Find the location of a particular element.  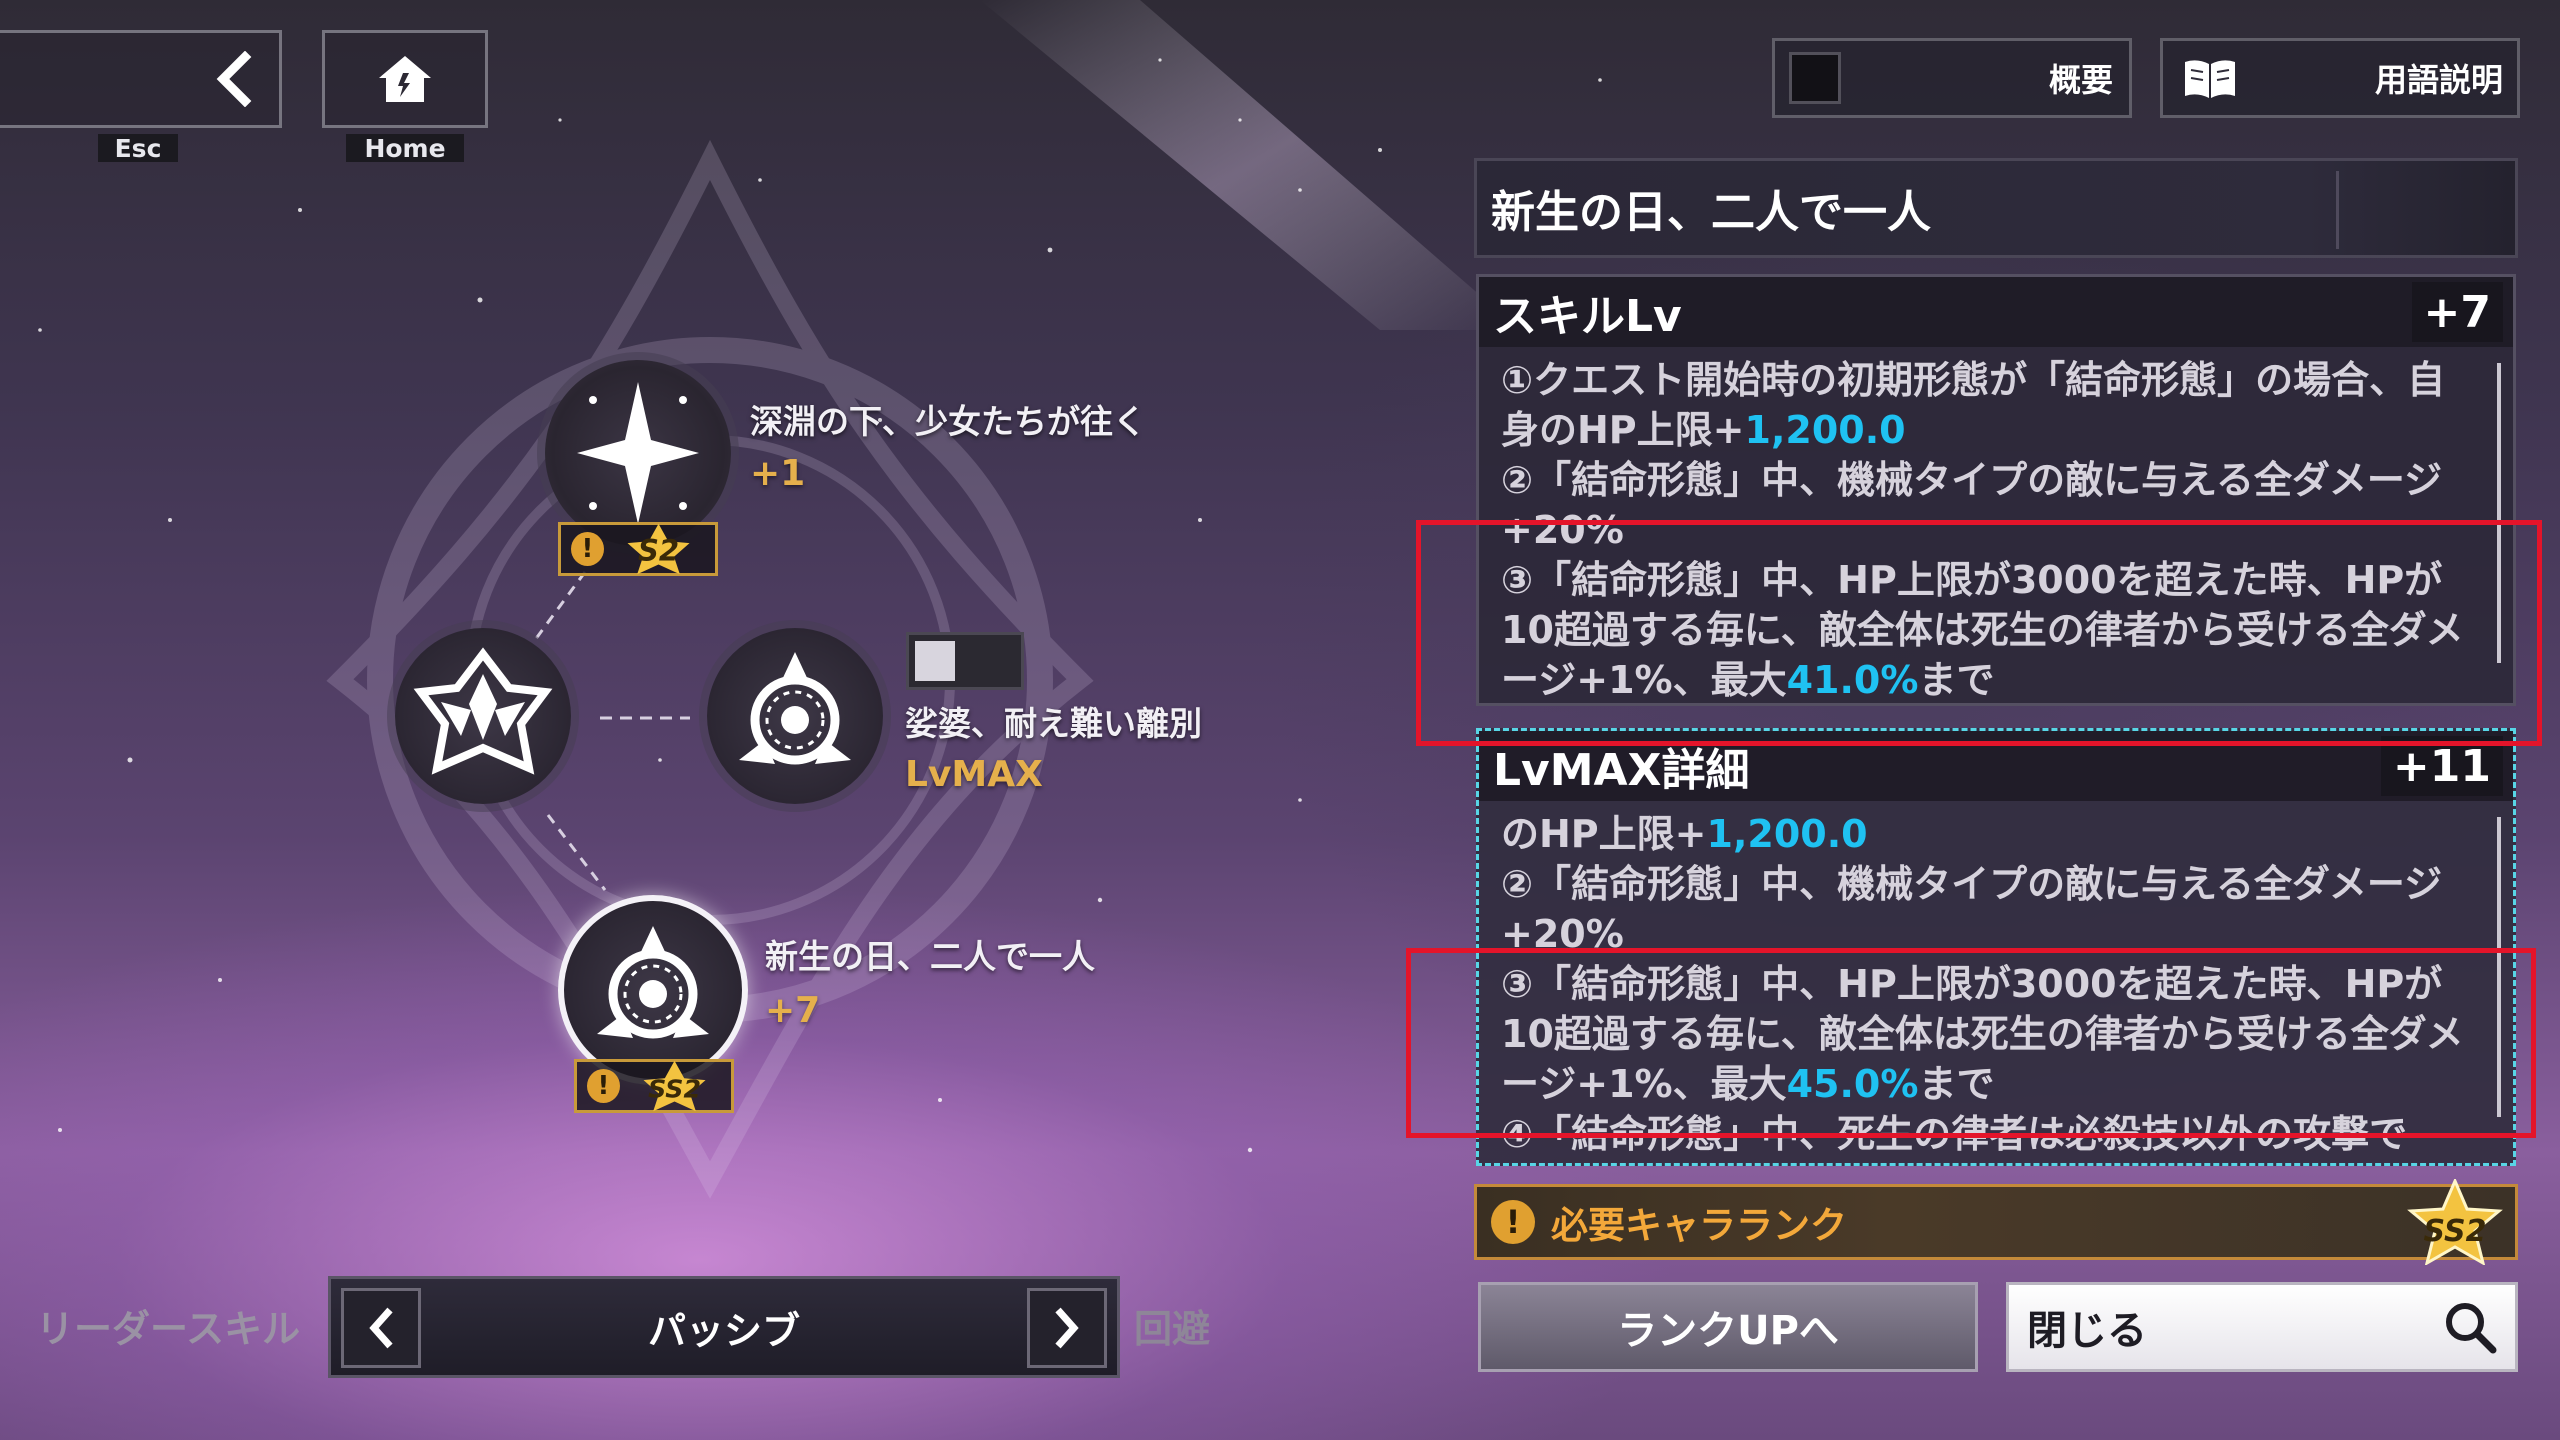

lvmax-bonus: +11 is located at coordinates (2441, 766).